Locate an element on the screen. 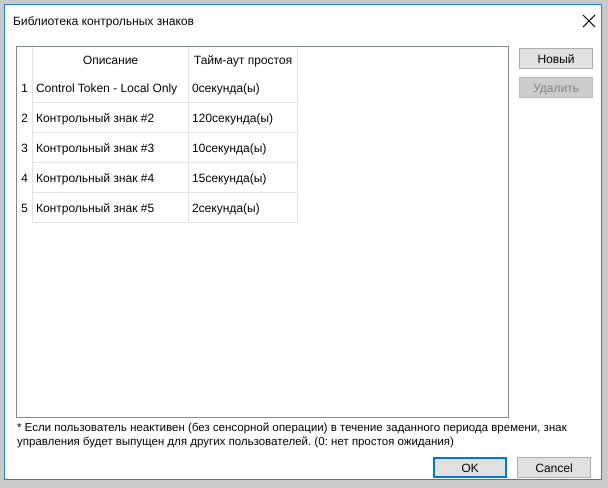 Image resolution: width=608 pixels, height=488 pixels. row-number: 3 is located at coordinates (24, 147).